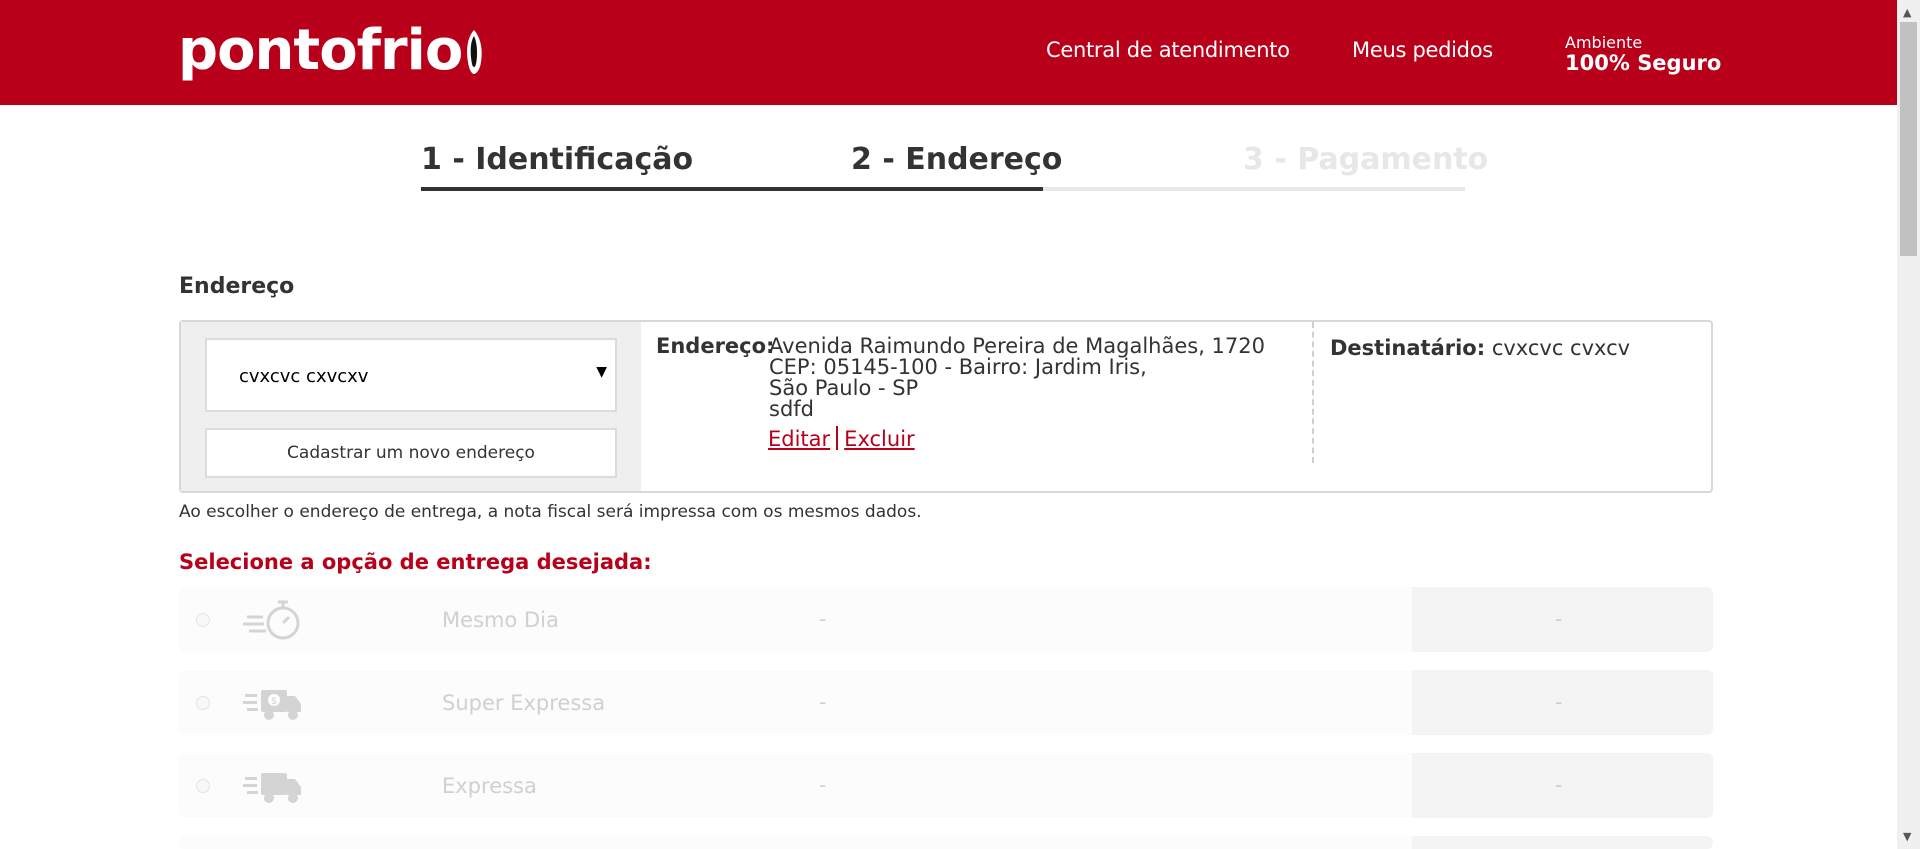 The height and width of the screenshot is (849, 1920). I want to click on address-line-city: São Paulo - SP, so click(844, 388).